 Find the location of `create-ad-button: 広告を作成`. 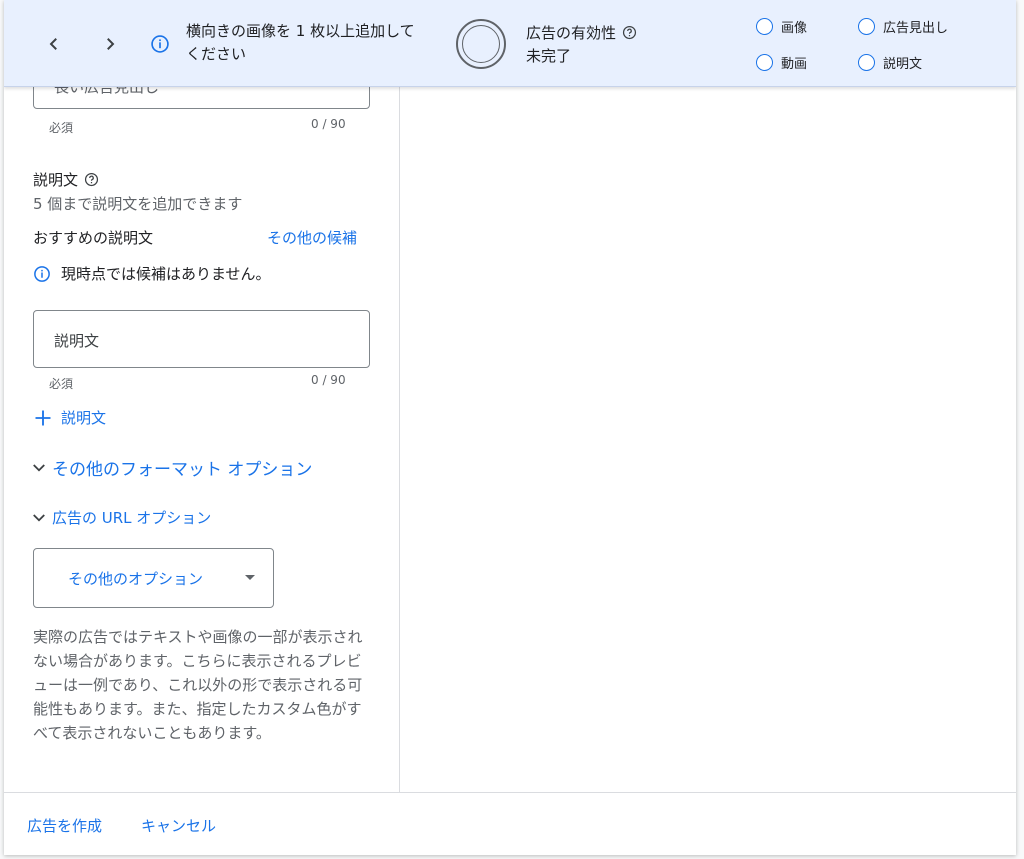

create-ad-button: 広告を作成 is located at coordinates (64, 825).